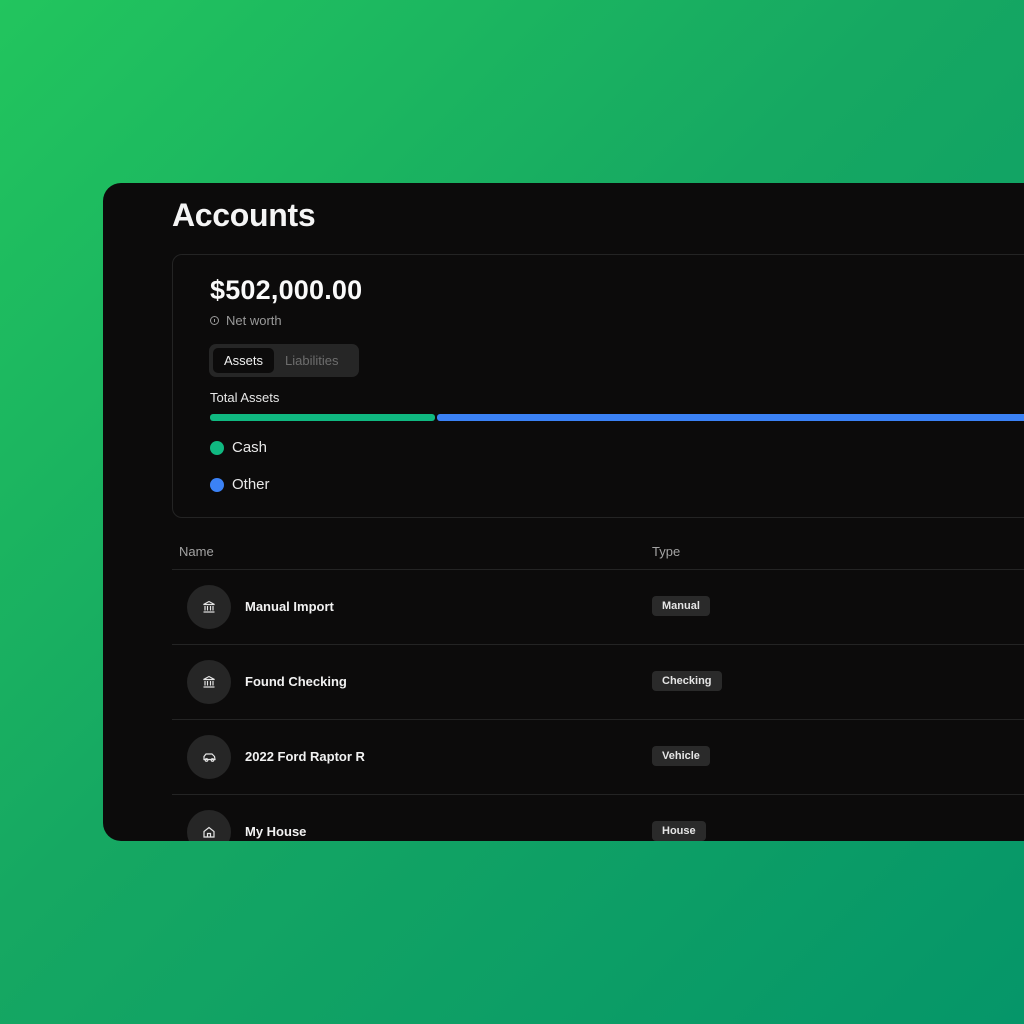 The width and height of the screenshot is (1024, 1024). What do you see at coordinates (289, 606) in the screenshot?
I see `account-name: Manual Import` at bounding box center [289, 606].